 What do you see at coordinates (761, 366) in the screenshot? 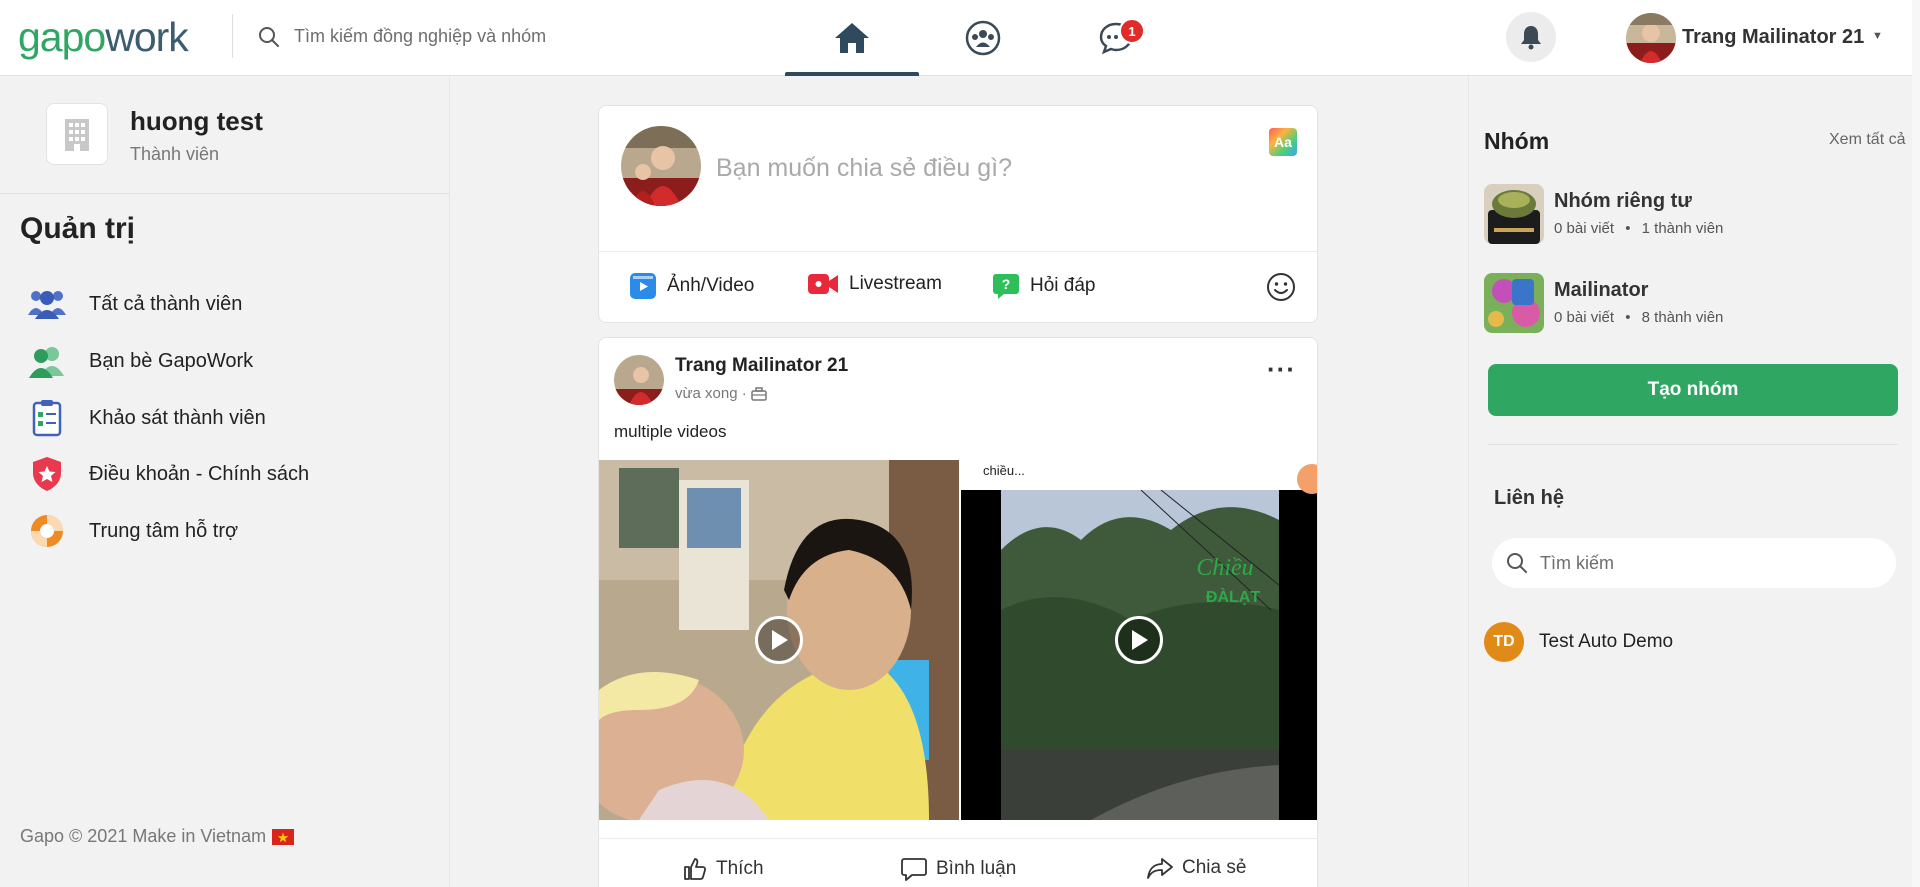
I see `post-author-name: Trang Mailinator 21` at bounding box center [761, 366].